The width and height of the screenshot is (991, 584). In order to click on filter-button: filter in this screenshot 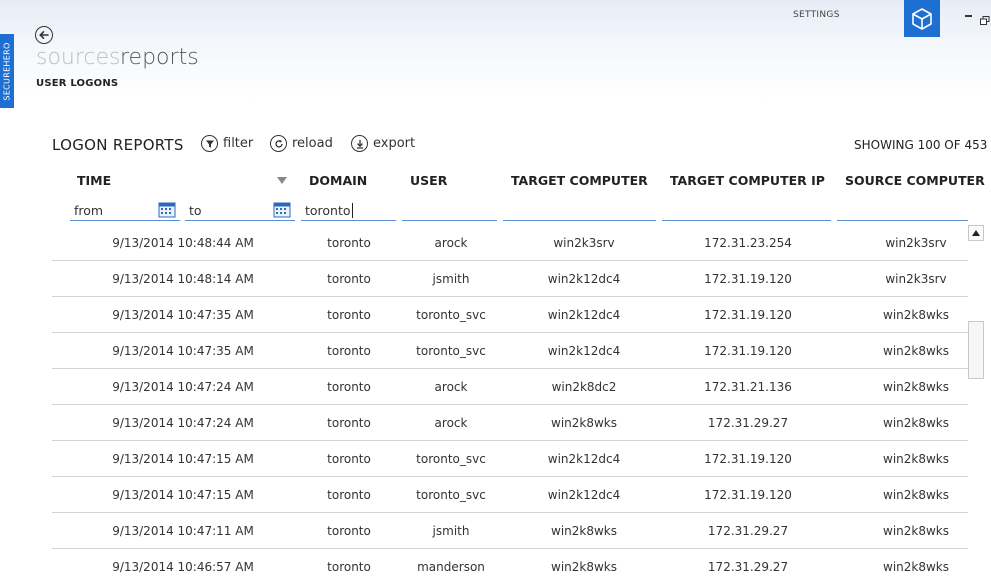, I will do `click(227, 143)`.